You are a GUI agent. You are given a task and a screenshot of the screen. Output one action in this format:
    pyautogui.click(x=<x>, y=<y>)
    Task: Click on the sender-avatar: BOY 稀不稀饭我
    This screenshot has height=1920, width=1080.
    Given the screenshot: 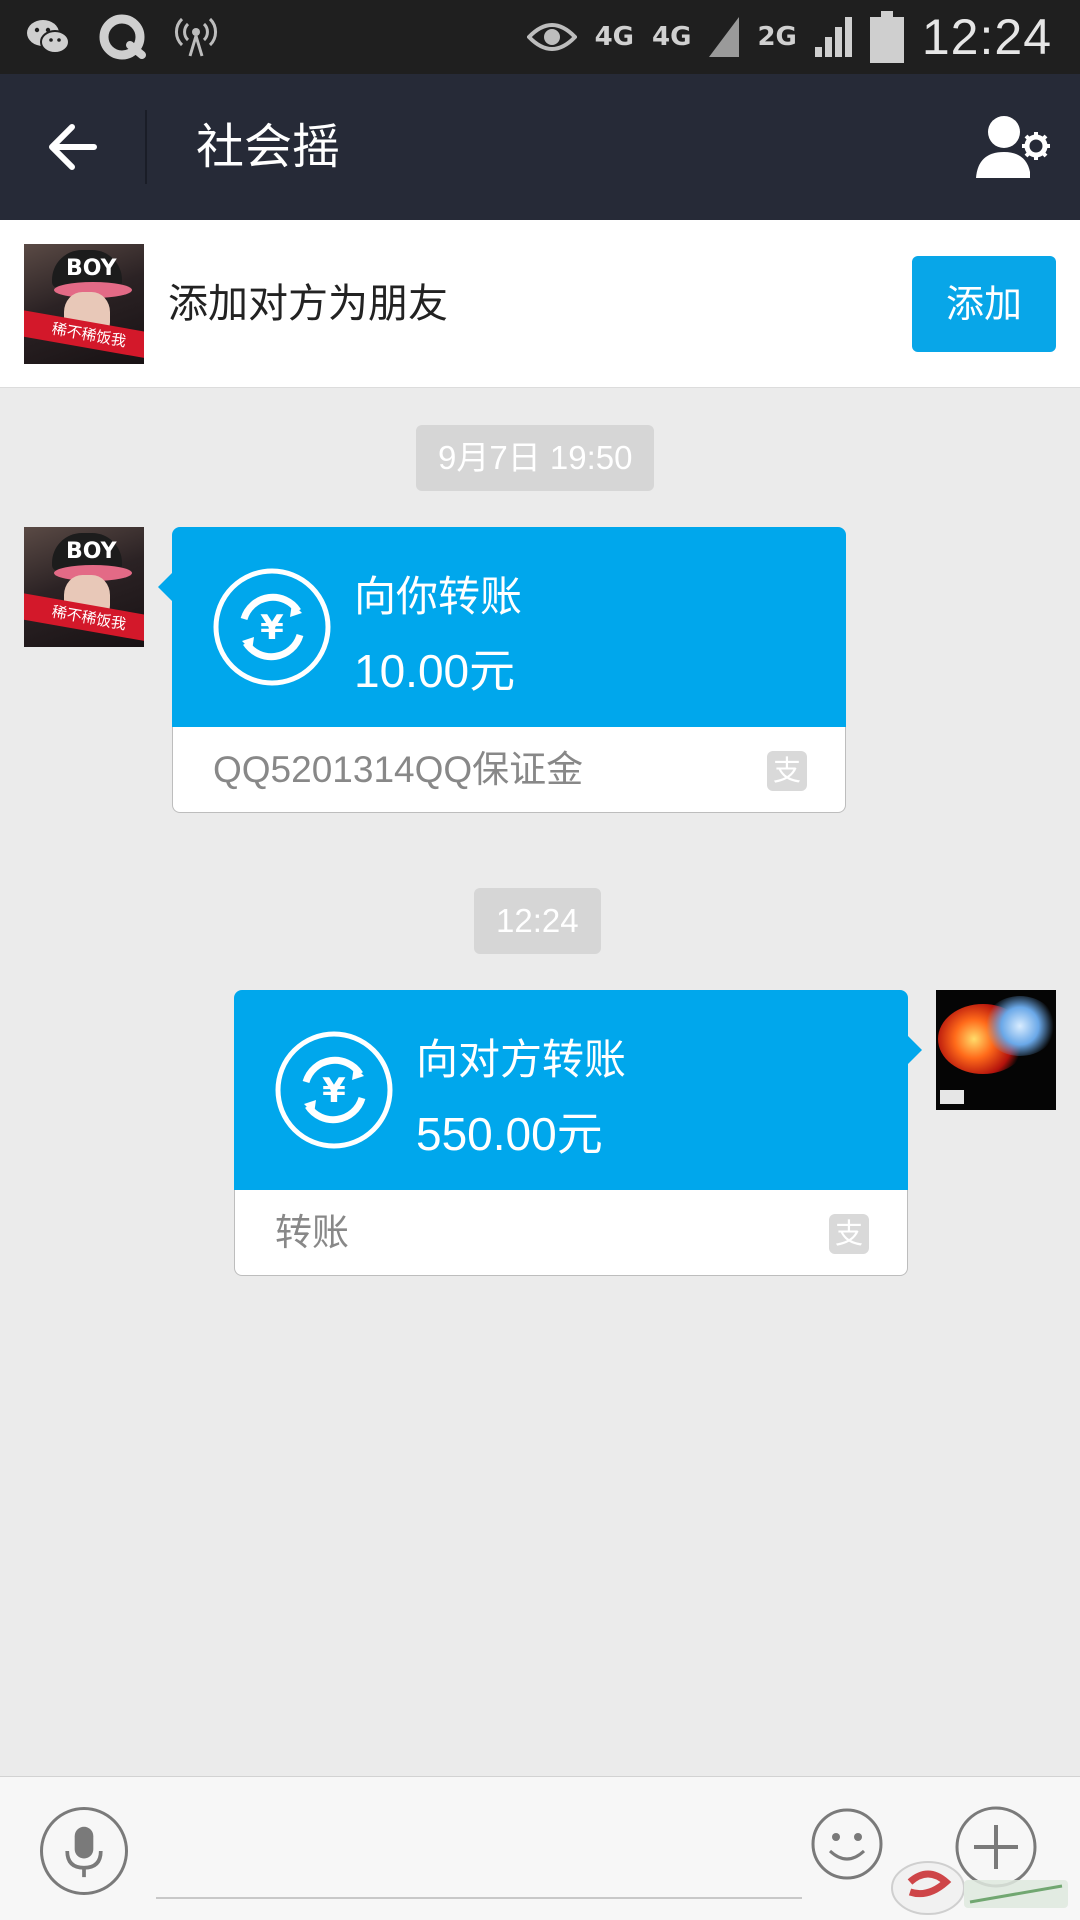 What is the action you would take?
    pyautogui.click(x=84, y=587)
    